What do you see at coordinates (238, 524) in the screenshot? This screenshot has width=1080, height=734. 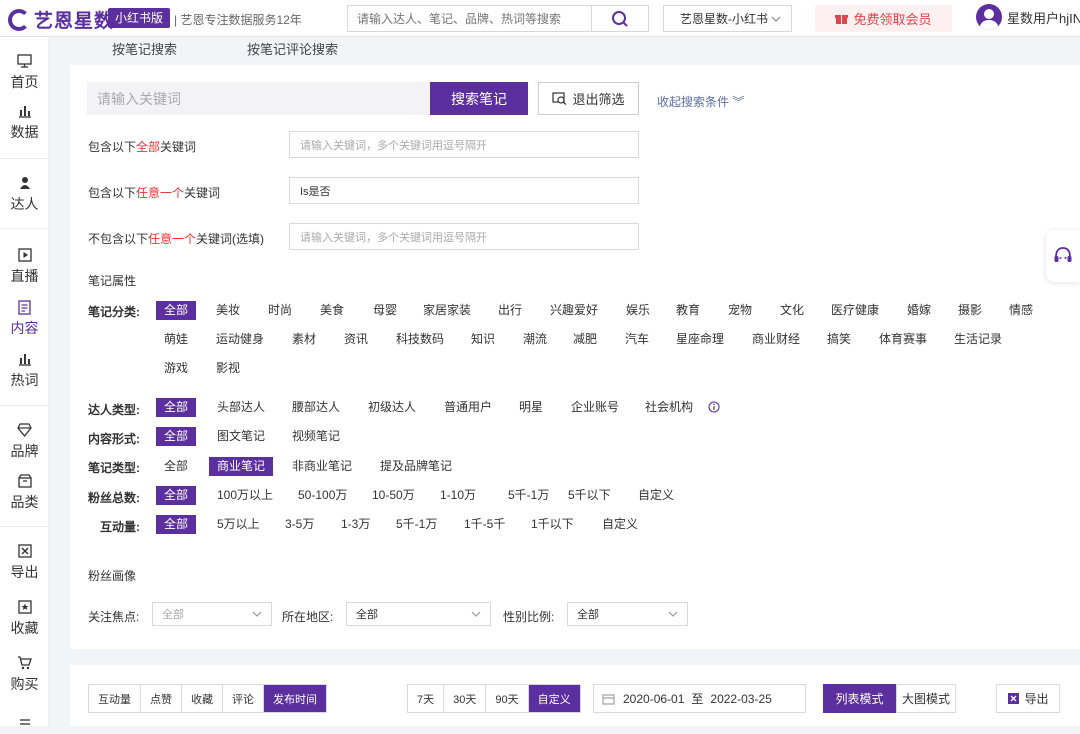 I see `interaction-option: 5万以上` at bounding box center [238, 524].